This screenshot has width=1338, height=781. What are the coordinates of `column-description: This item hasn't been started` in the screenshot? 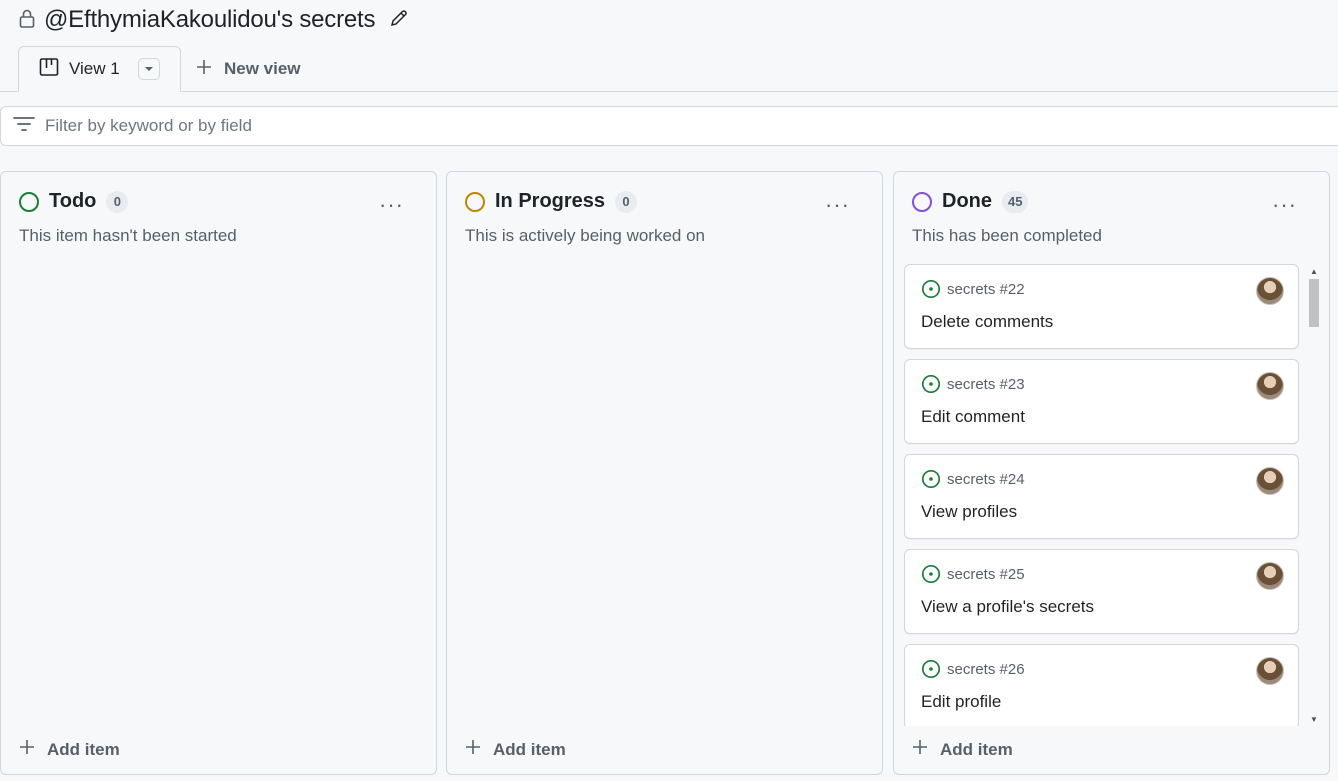 It's located at (128, 235).